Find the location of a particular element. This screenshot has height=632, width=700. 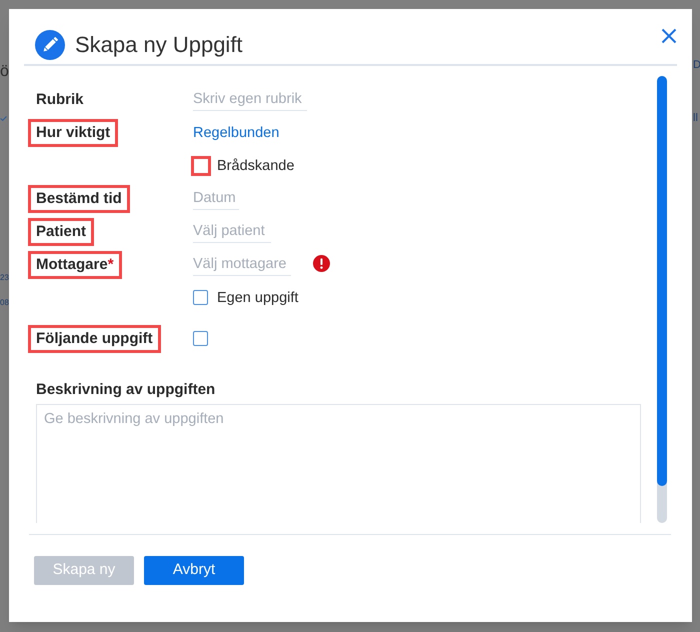

checkbox-label: Egen uppgift is located at coordinates (257, 298).